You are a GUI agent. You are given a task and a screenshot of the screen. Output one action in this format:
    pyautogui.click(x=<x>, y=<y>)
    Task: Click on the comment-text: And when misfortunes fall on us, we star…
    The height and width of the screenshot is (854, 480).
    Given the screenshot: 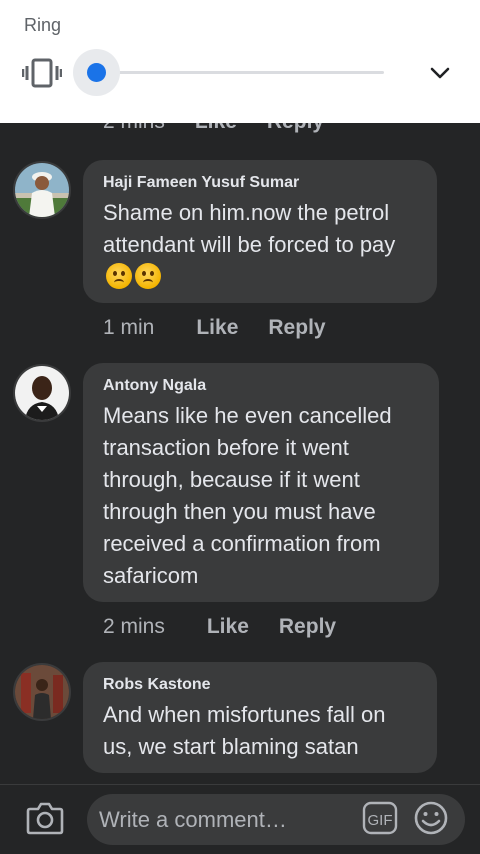 What is the action you would take?
    pyautogui.click(x=244, y=730)
    